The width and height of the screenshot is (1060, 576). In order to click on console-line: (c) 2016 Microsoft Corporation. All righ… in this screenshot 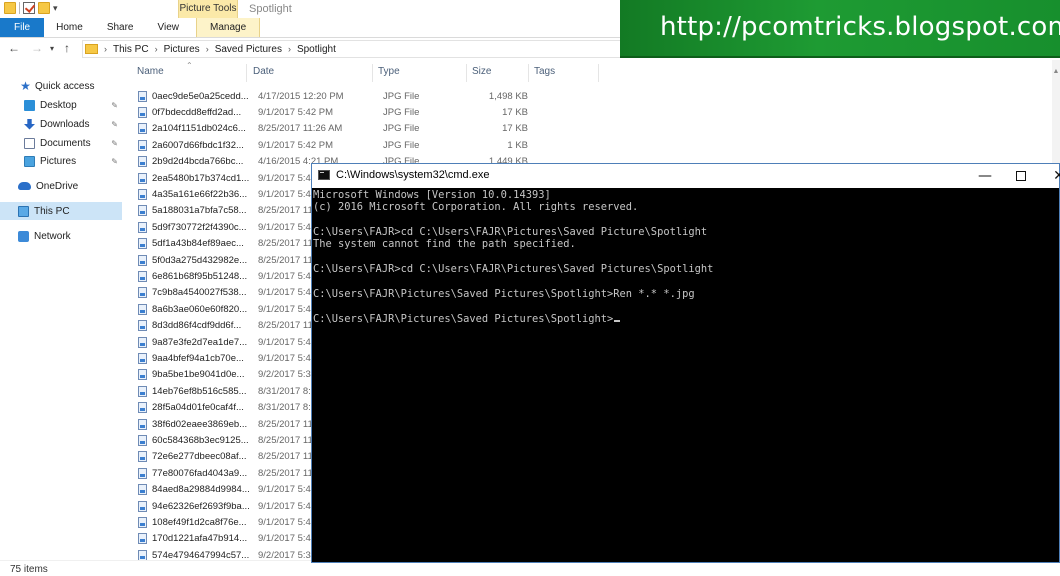, I will do `click(476, 207)`.